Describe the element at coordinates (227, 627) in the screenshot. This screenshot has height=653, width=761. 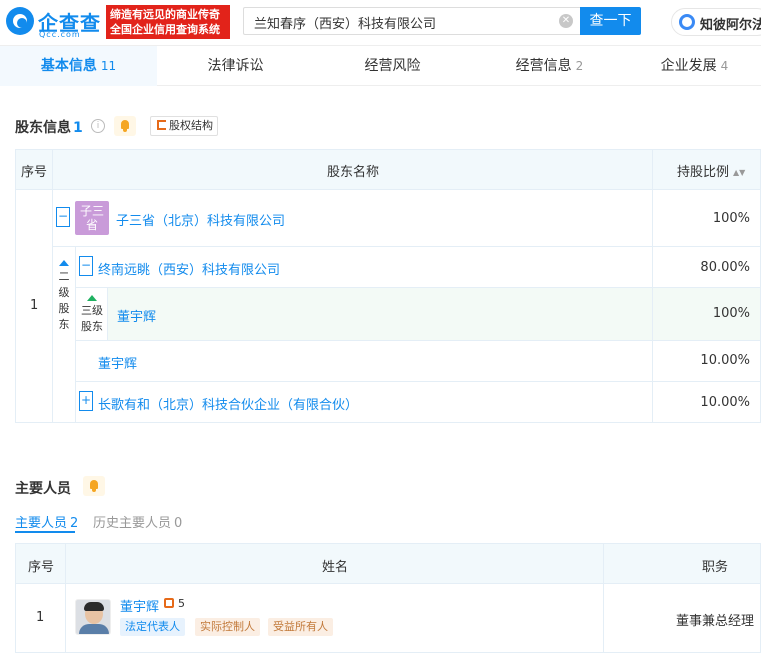
I see `tag-actual-controller: 实际控制人` at that location.